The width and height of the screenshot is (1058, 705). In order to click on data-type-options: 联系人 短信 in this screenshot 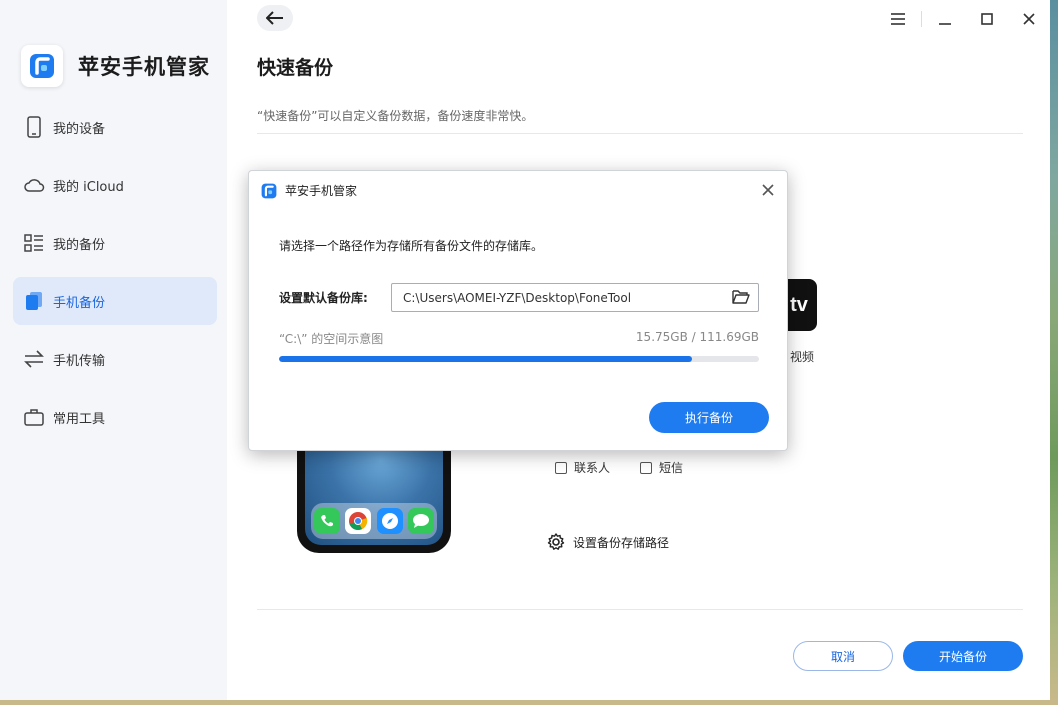, I will do `click(619, 467)`.